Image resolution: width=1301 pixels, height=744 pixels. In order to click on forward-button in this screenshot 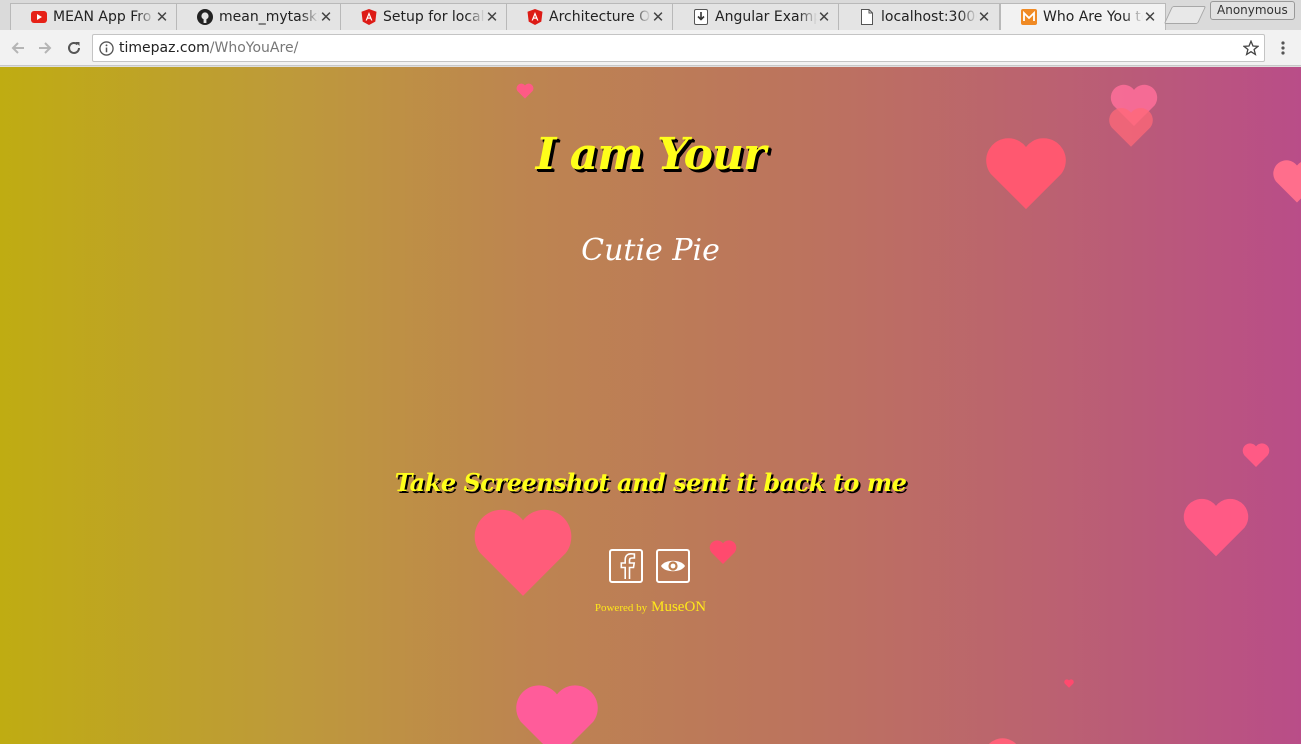, I will do `click(45, 48)`.